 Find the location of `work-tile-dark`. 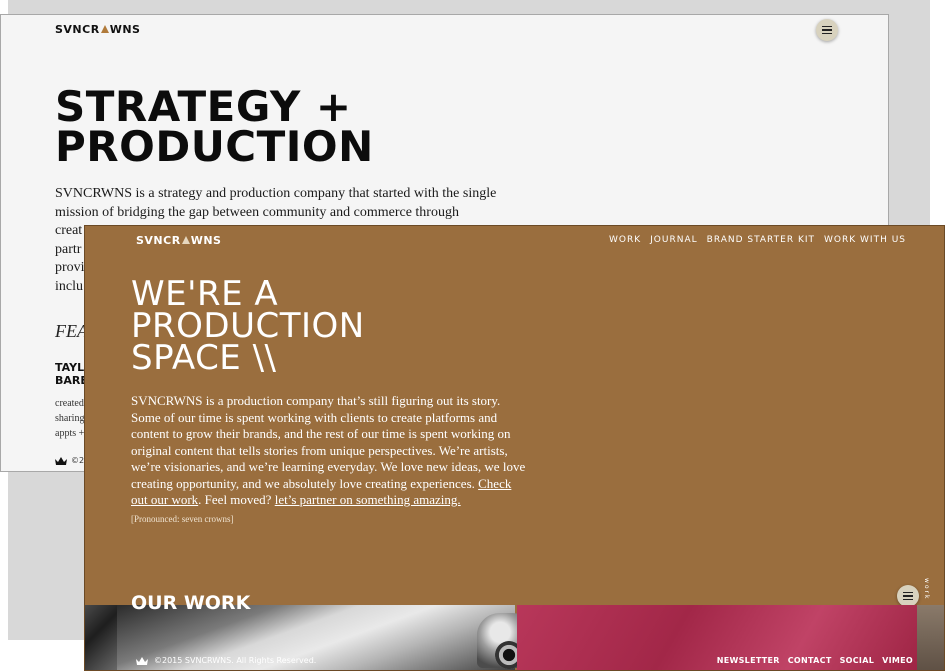

work-tile-dark is located at coordinates (101, 637).